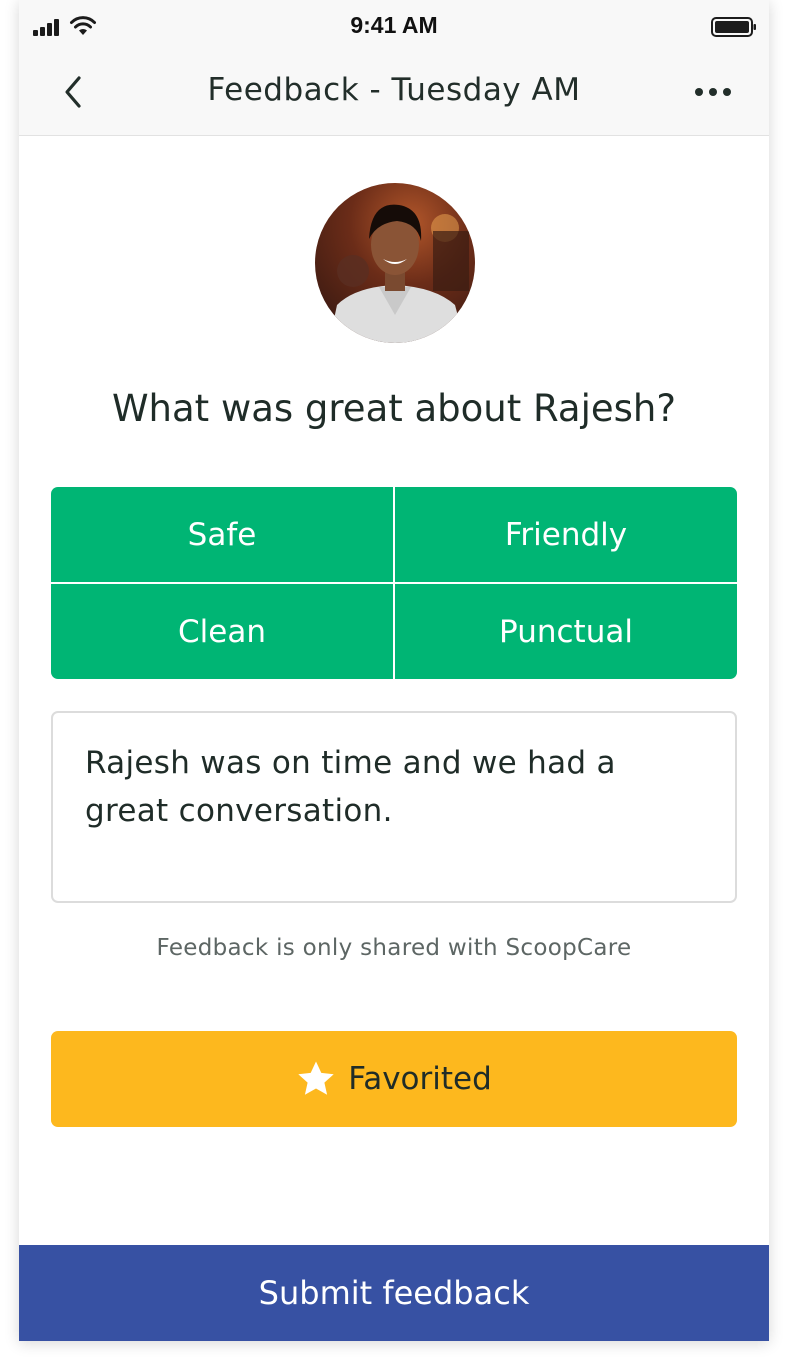 This screenshot has width=785, height=1365. I want to click on tag-punctual: Punctual, so click(566, 631).